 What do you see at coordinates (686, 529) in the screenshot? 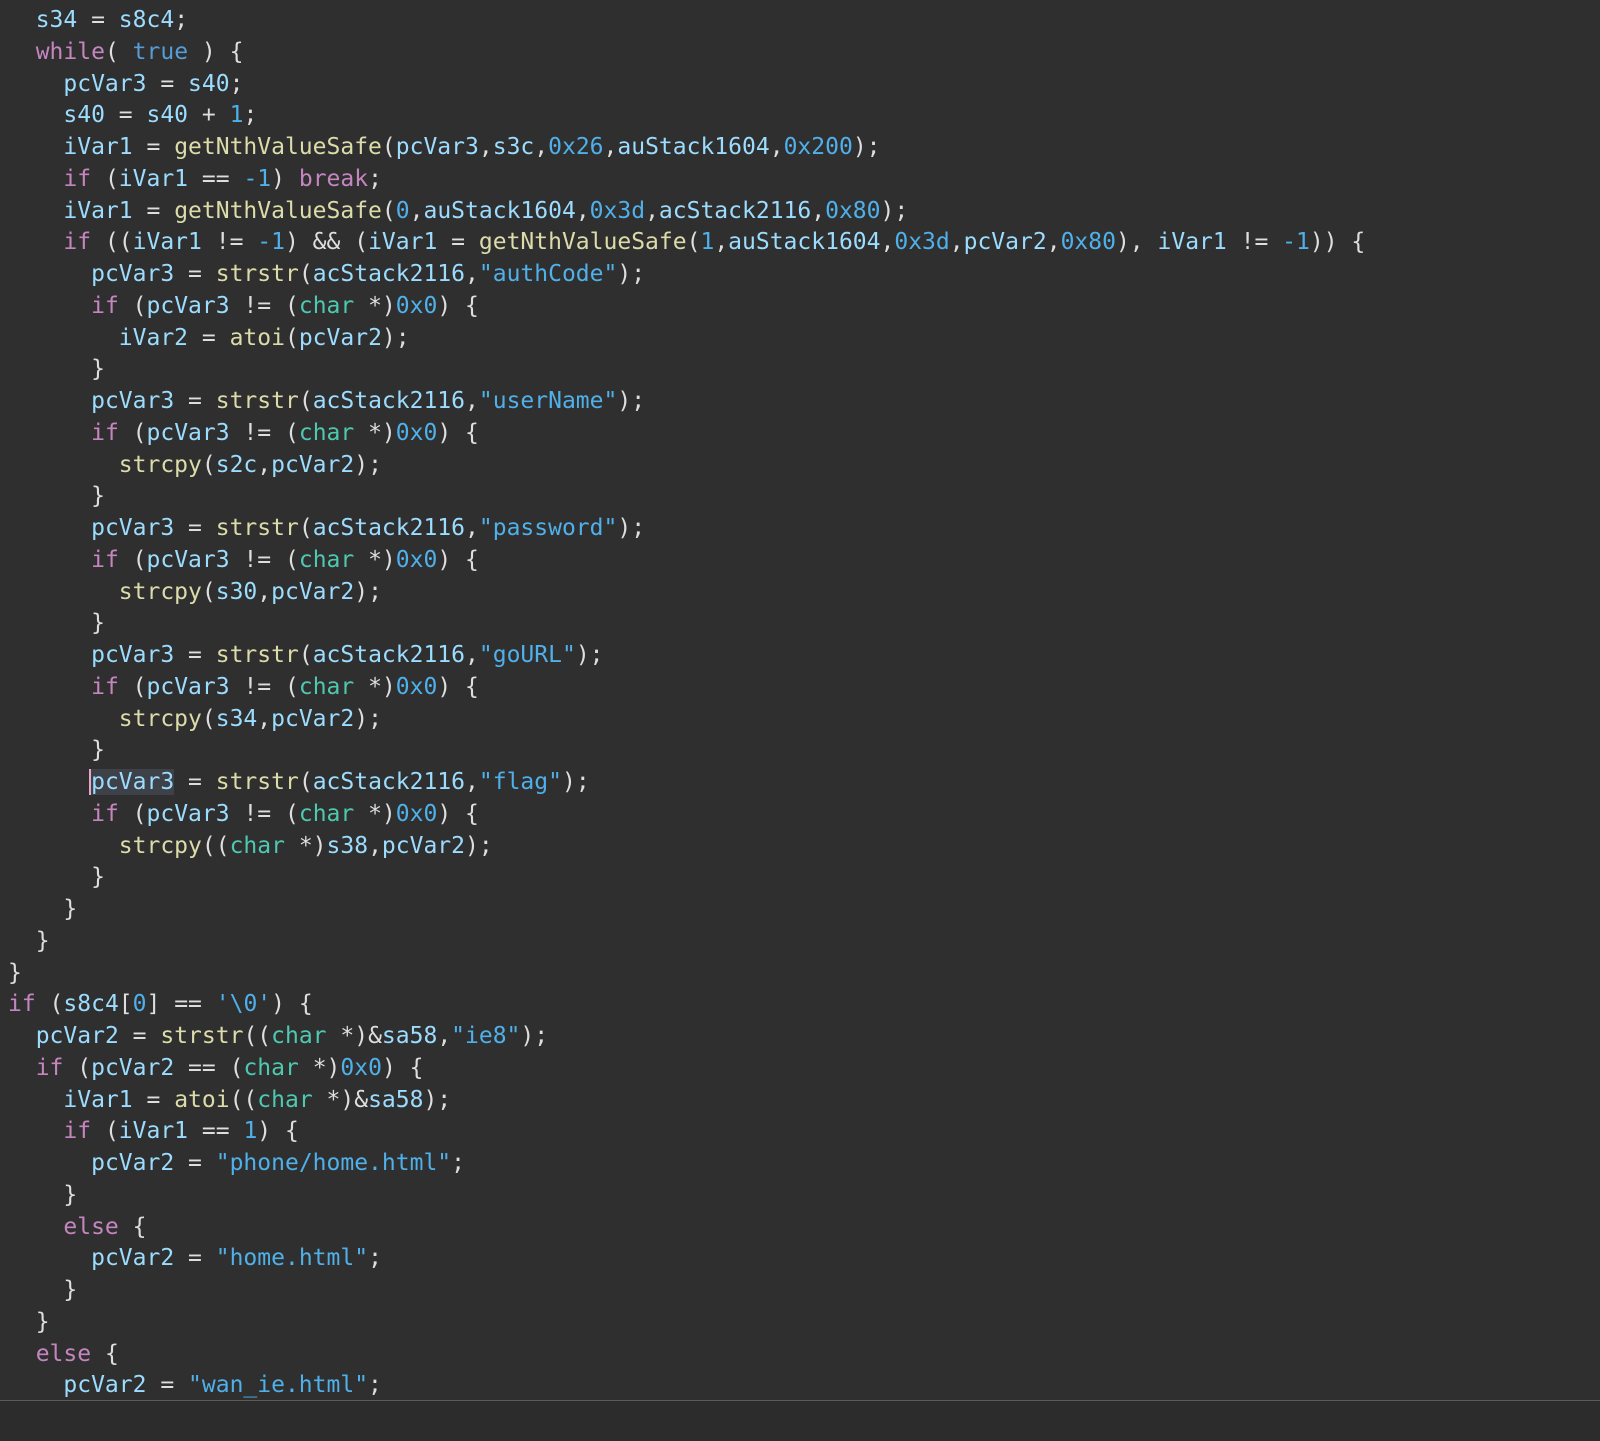
I see `code-line: pcVar3 = strstr(acStack2116,"password");` at bounding box center [686, 529].